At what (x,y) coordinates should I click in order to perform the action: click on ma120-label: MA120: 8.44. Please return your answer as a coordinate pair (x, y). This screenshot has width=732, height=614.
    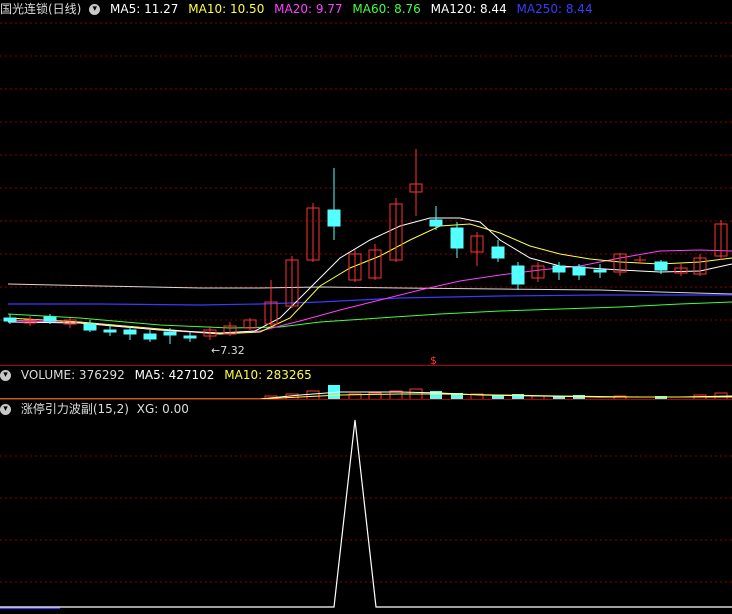
    Looking at the image, I should click on (468, 9).